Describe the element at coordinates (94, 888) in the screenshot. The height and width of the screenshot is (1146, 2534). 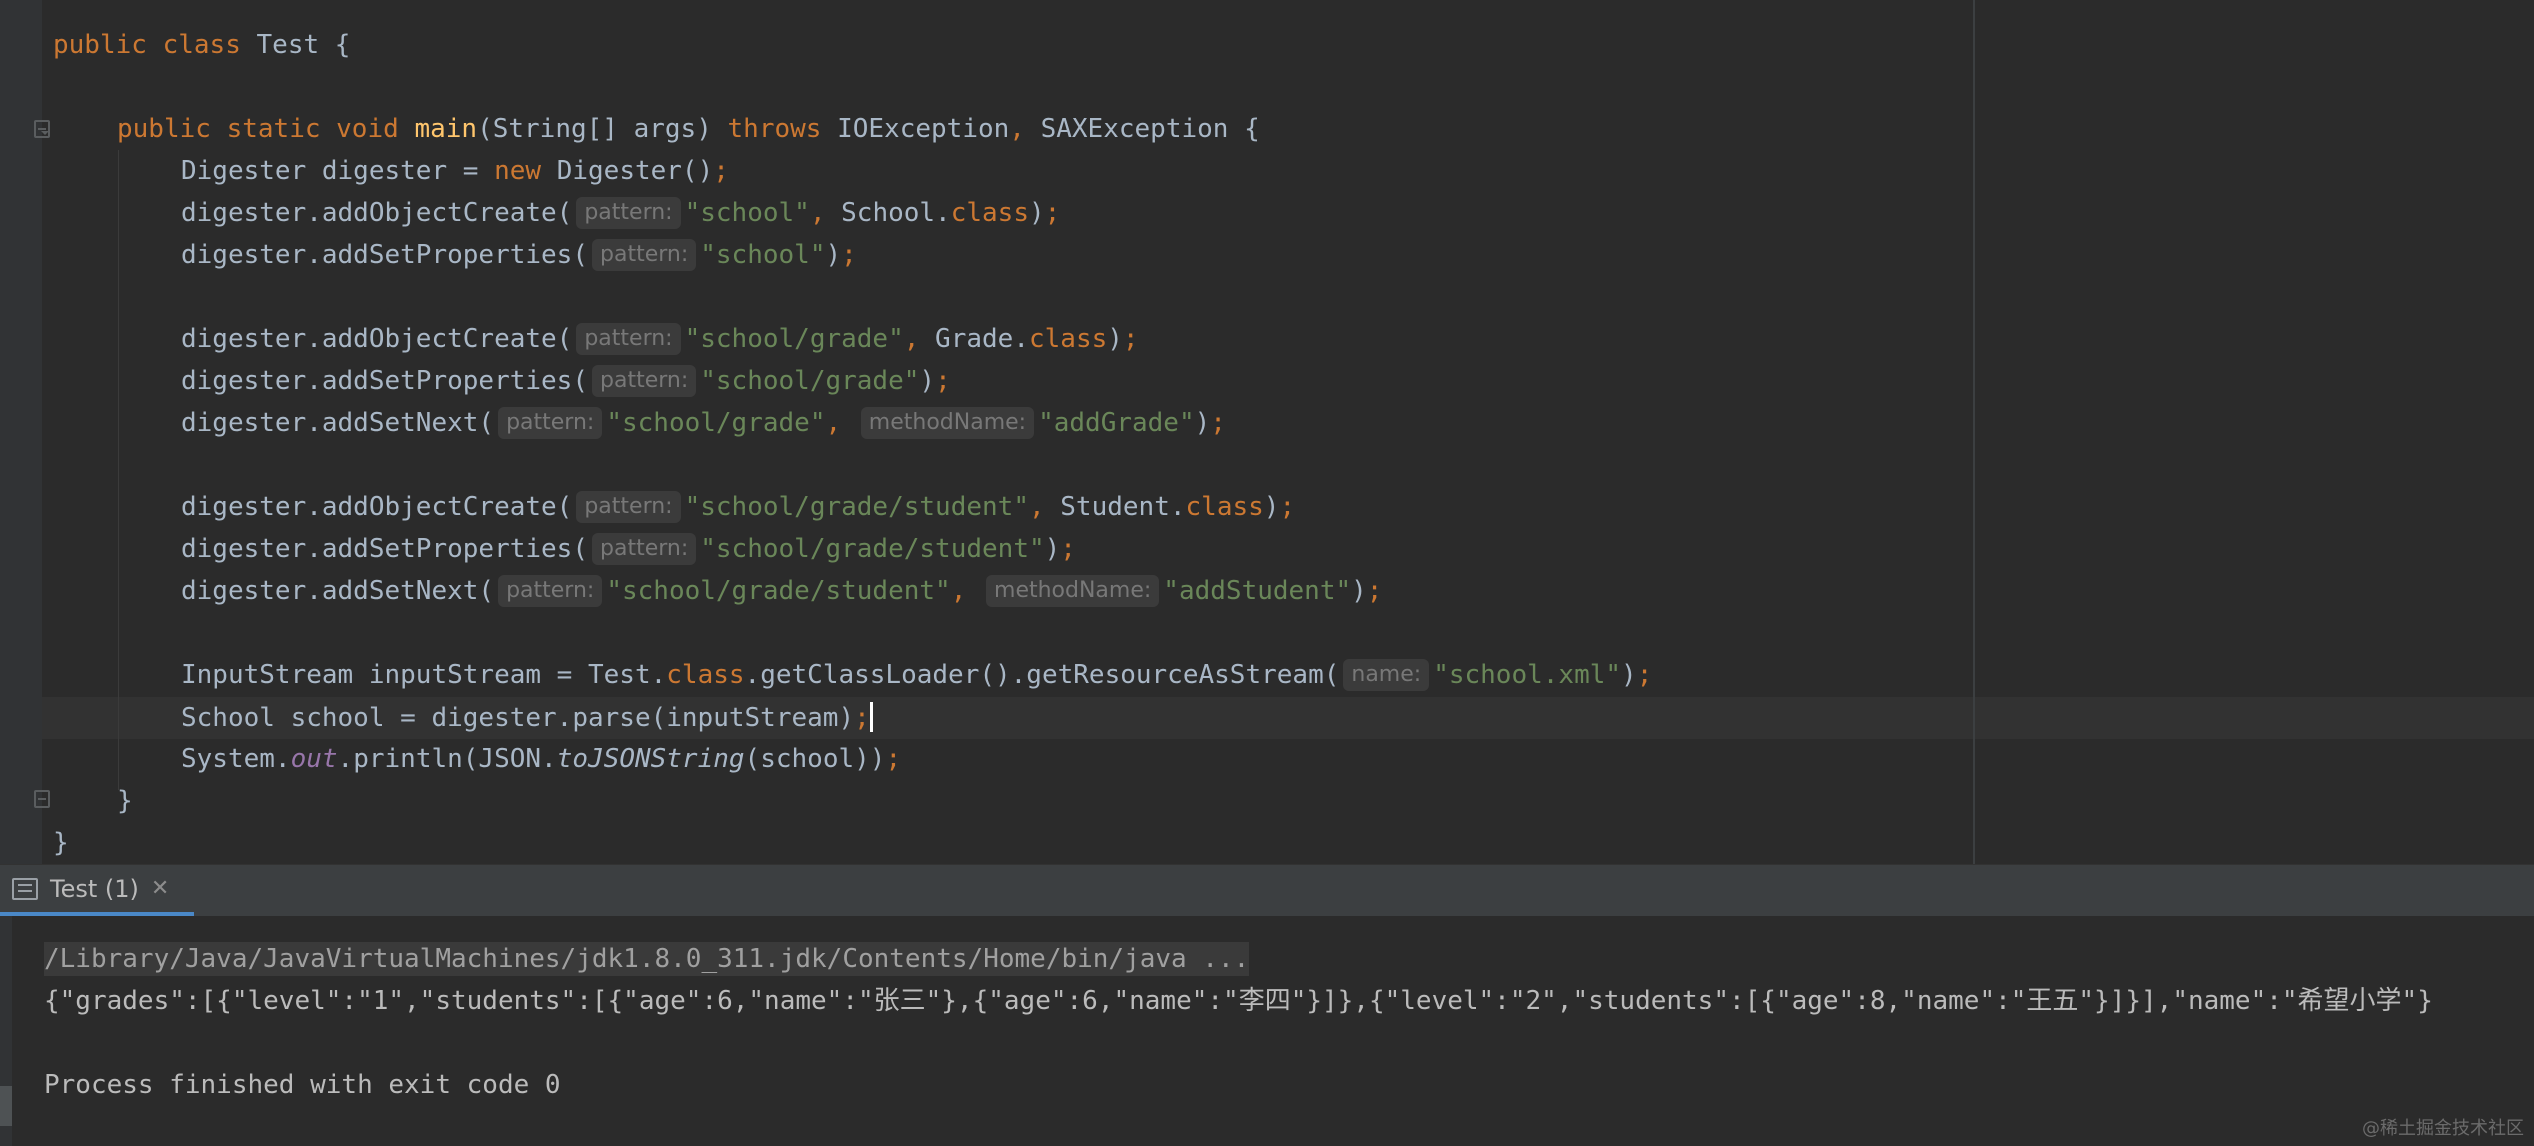
I see `run-tab-label: Test (1)` at that location.